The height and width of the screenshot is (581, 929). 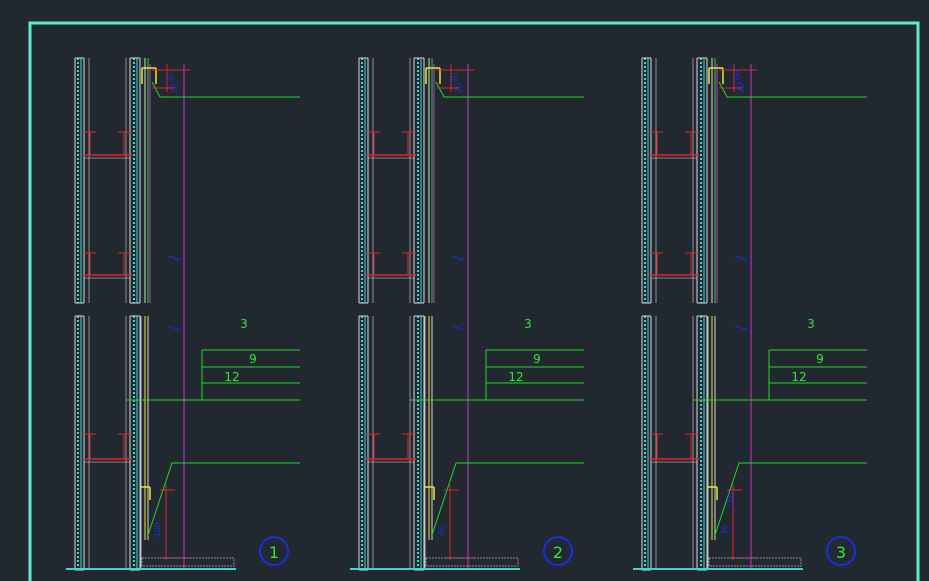 What do you see at coordinates (274, 552) in the screenshot?
I see `detail-number: 1` at bounding box center [274, 552].